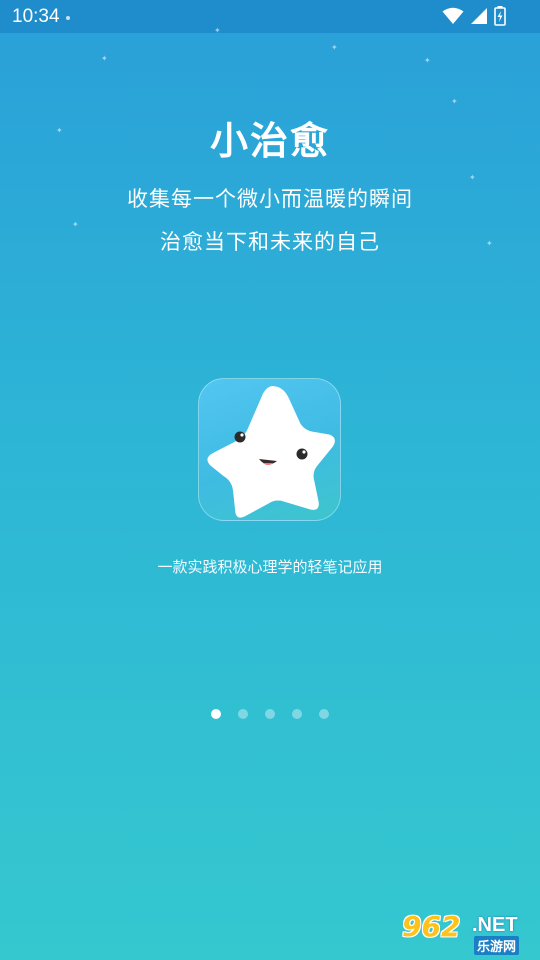  What do you see at coordinates (479, 16) in the screenshot?
I see `signal-icon` at bounding box center [479, 16].